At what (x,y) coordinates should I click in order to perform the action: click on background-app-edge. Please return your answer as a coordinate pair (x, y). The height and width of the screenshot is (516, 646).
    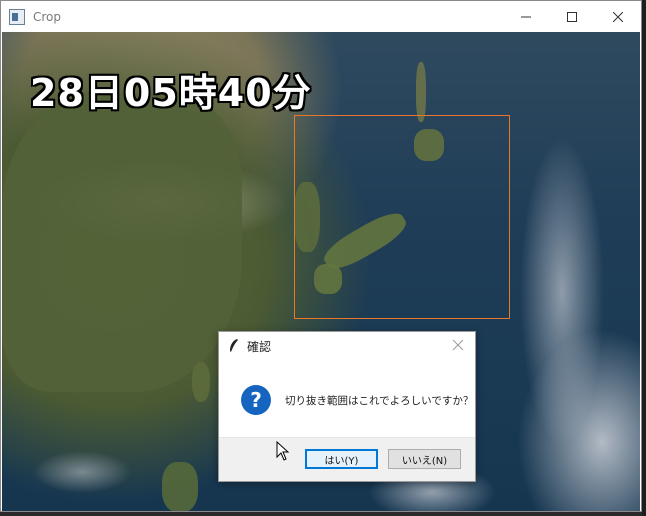
    Looking at the image, I should click on (644, 258).